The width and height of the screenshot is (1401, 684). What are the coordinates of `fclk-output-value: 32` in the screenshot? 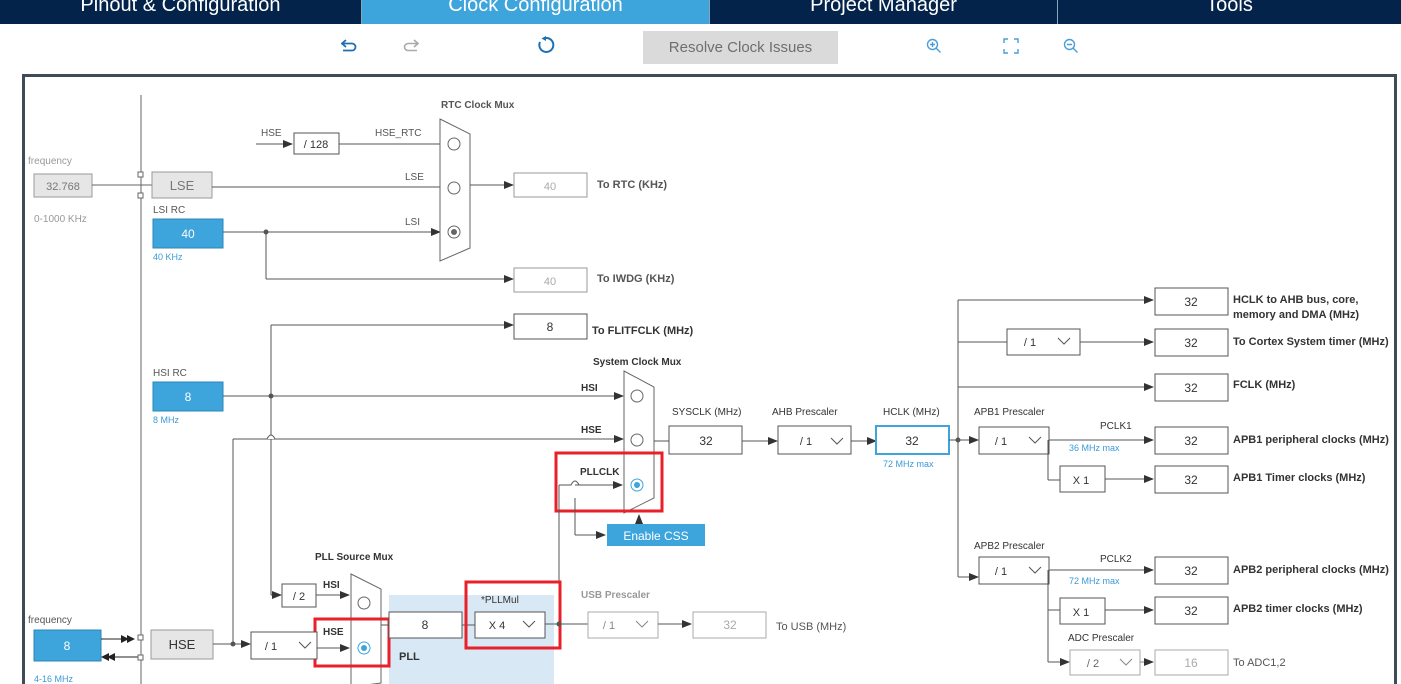 It's located at (1191, 388).